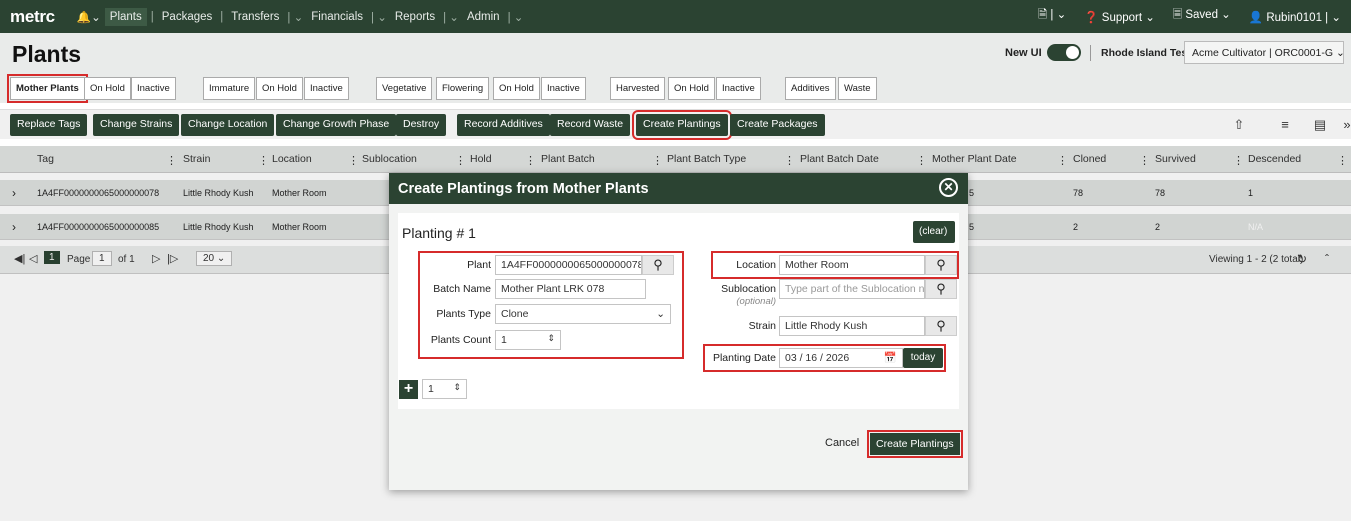 Image resolution: width=1351 pixels, height=521 pixels. What do you see at coordinates (1285, 125) in the screenshot?
I see `filter-icon: ≡` at bounding box center [1285, 125].